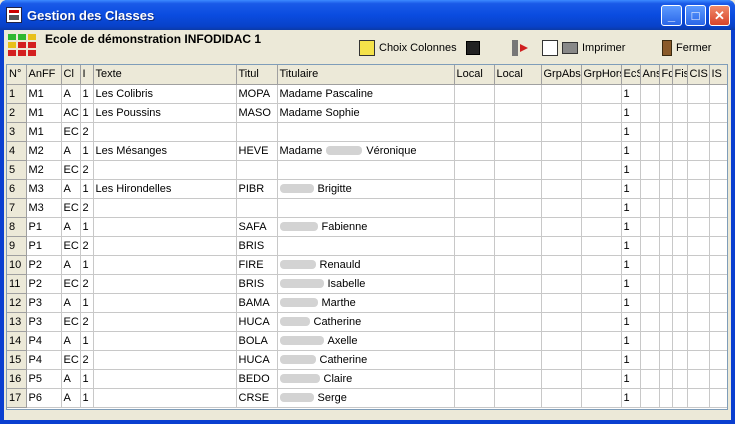 The width and height of the screenshot is (735, 424). I want to click on cell-titul: MOPA, so click(257, 94).